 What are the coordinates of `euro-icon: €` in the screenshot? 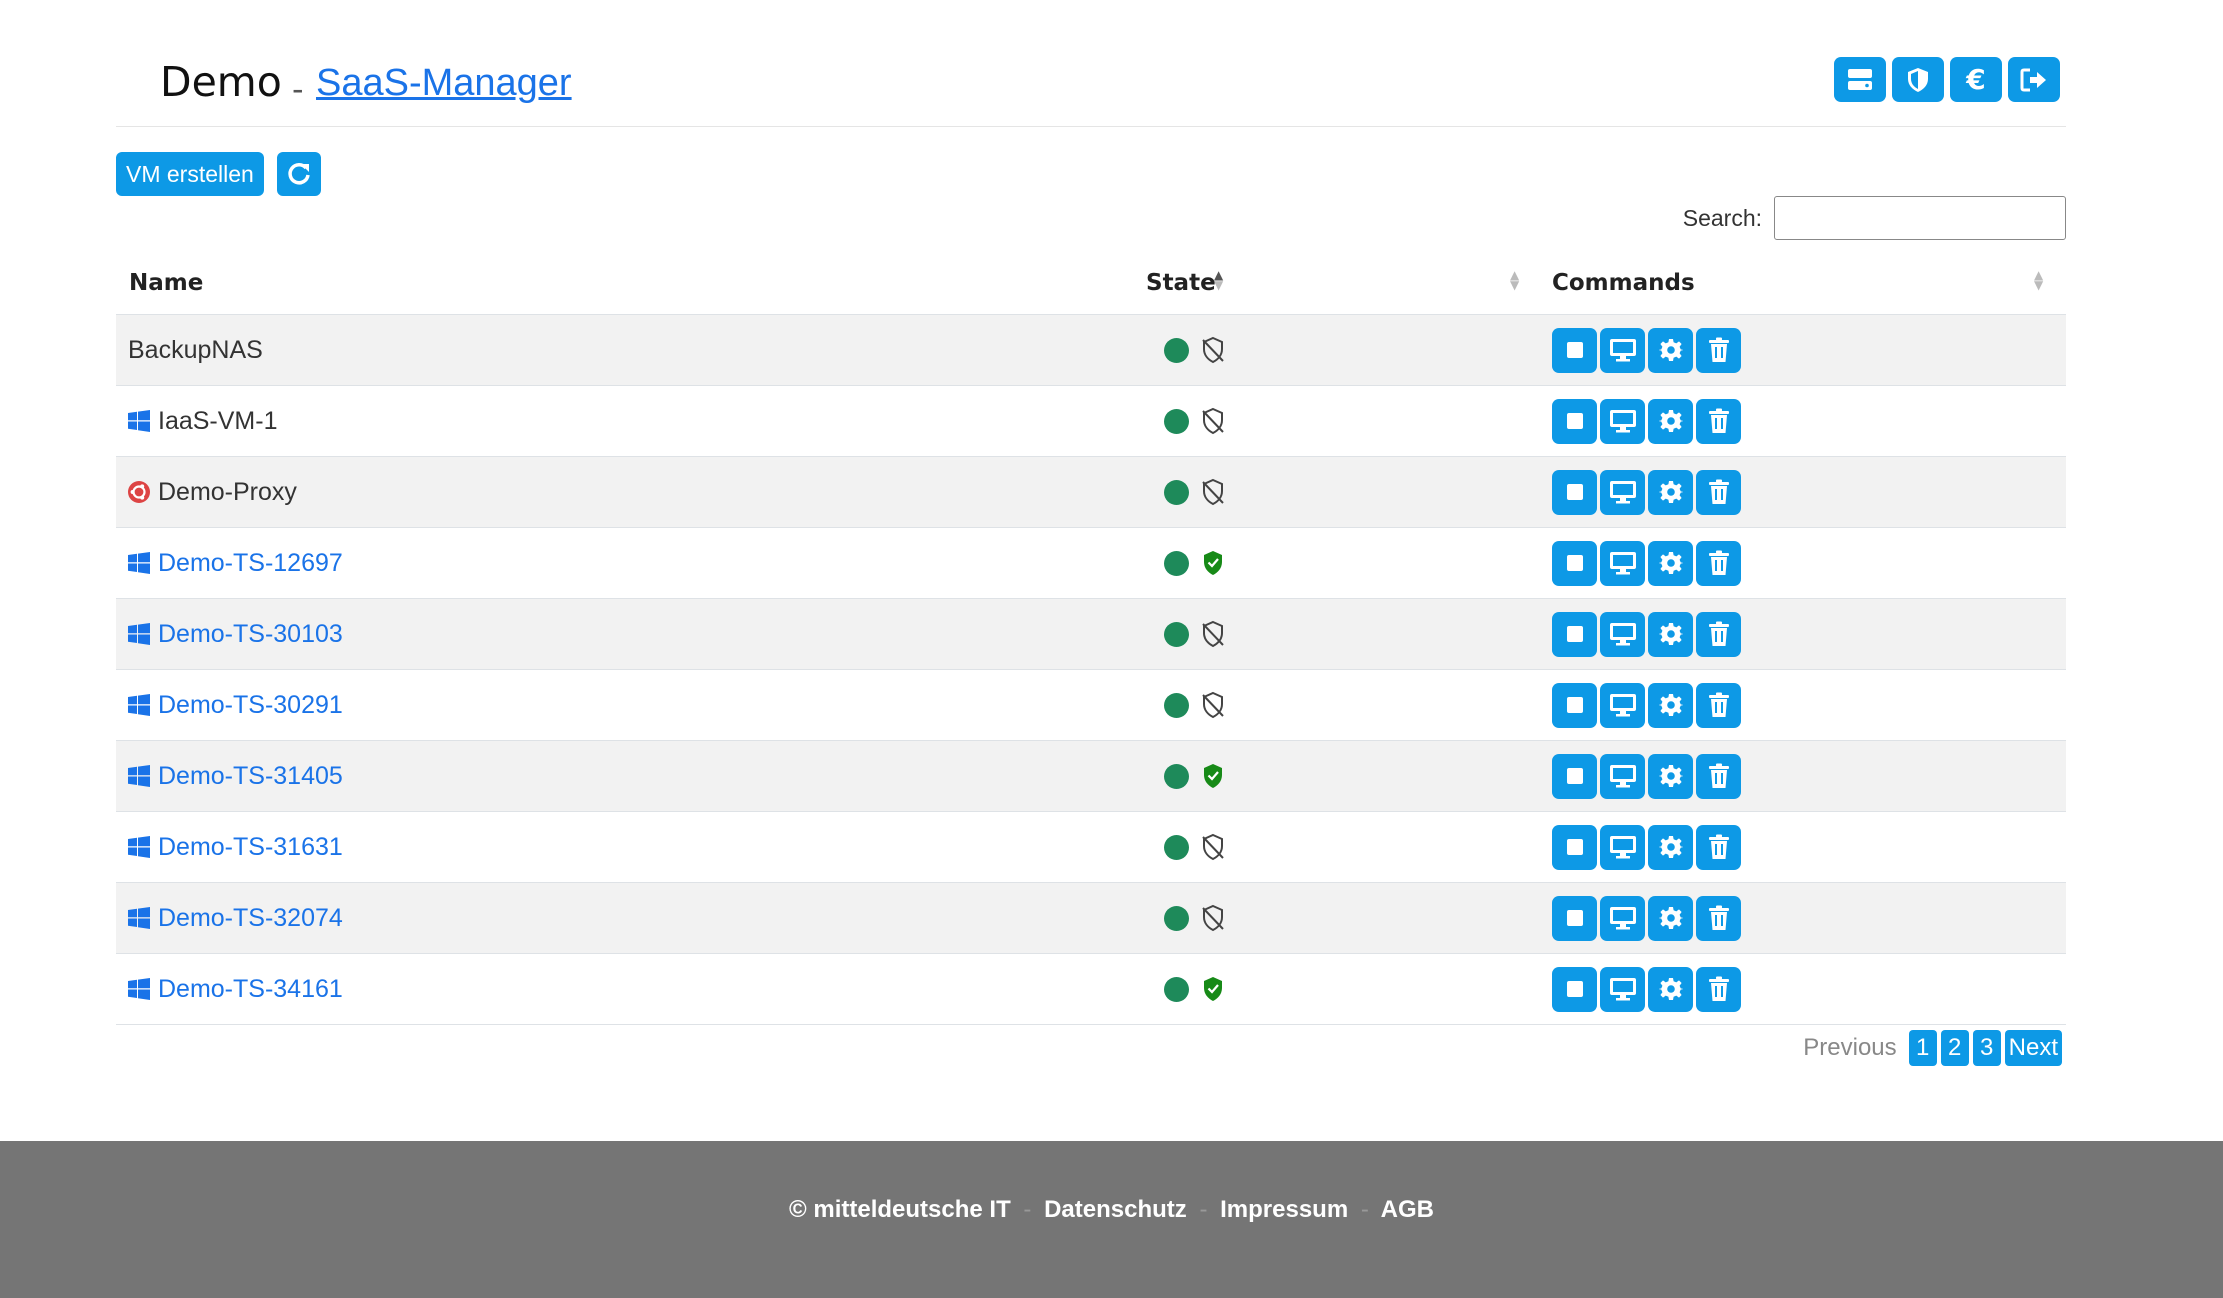 It's located at (1976, 79).